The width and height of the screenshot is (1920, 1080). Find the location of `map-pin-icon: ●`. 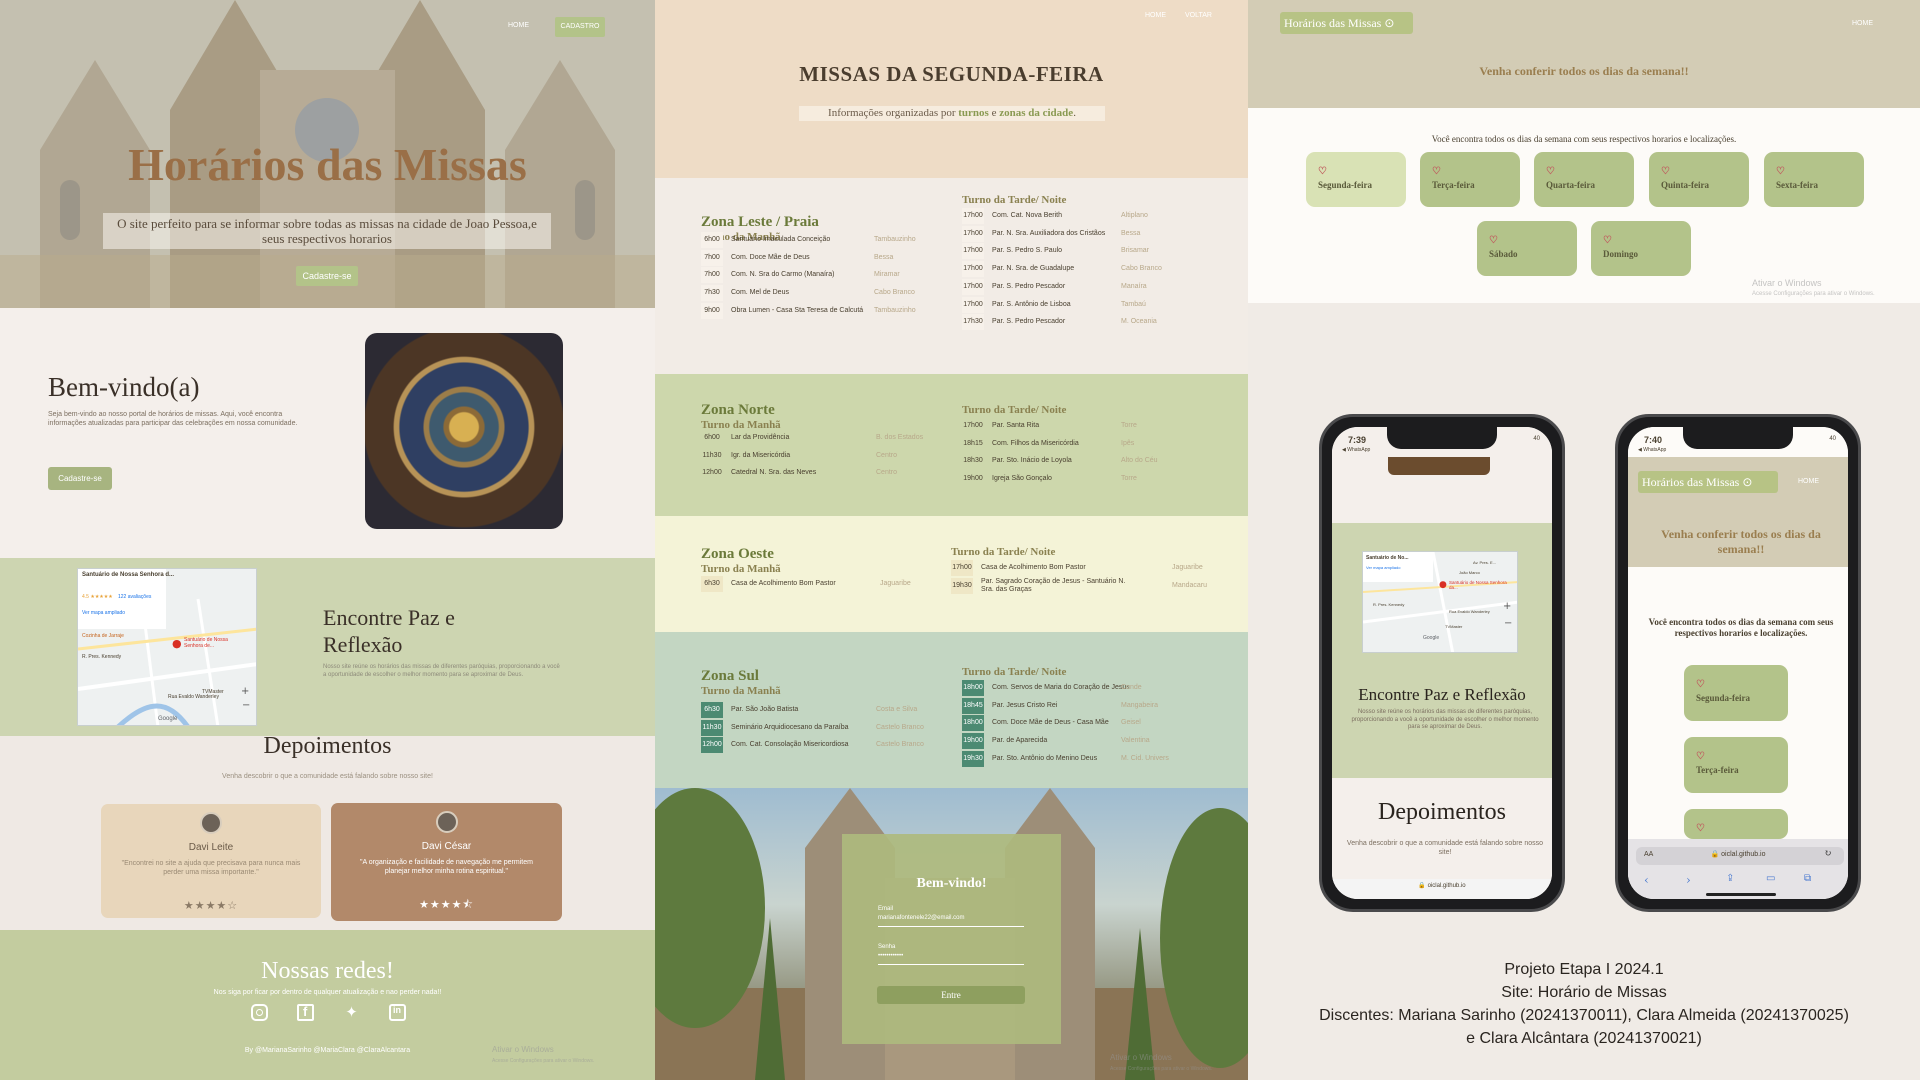

map-pin-icon: ● is located at coordinates (177, 643).